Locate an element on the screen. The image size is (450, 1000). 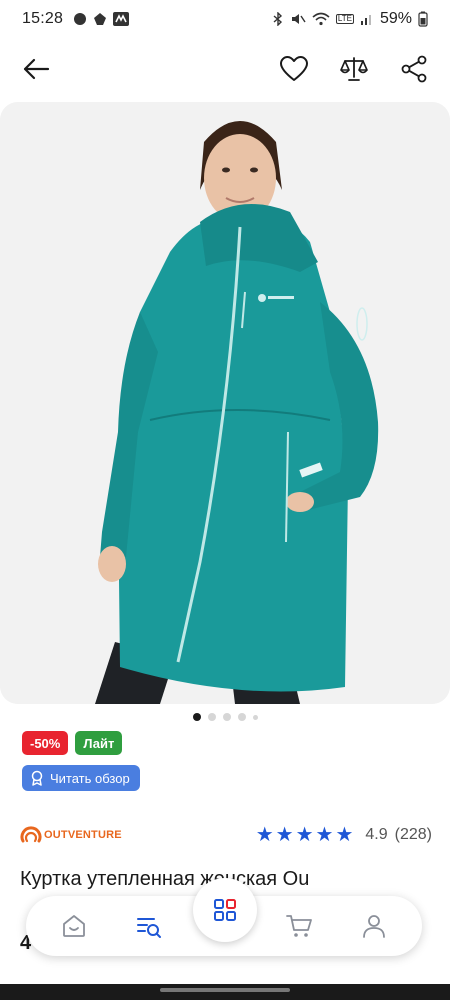
nav-home is located at coordinates (74, 926).